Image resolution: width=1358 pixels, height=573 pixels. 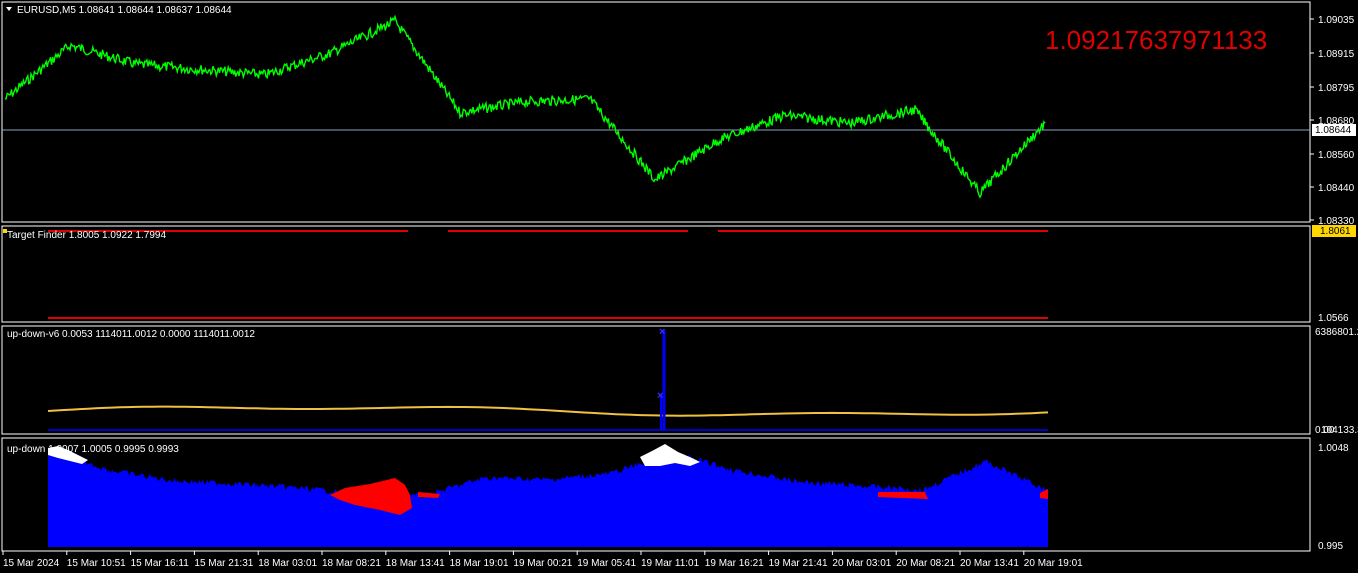 What do you see at coordinates (1333, 448) in the screenshot?
I see `updown-area-top-tick: 1.0048` at bounding box center [1333, 448].